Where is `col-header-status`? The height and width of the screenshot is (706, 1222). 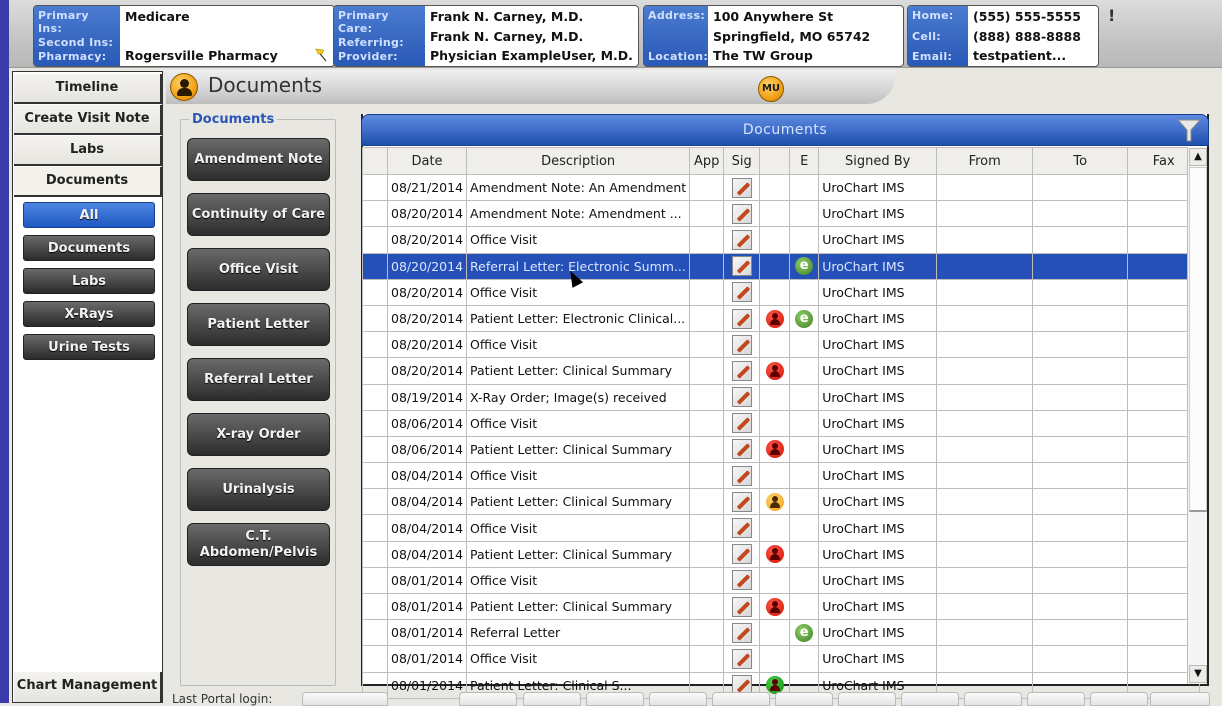
col-header-status is located at coordinates (775, 161).